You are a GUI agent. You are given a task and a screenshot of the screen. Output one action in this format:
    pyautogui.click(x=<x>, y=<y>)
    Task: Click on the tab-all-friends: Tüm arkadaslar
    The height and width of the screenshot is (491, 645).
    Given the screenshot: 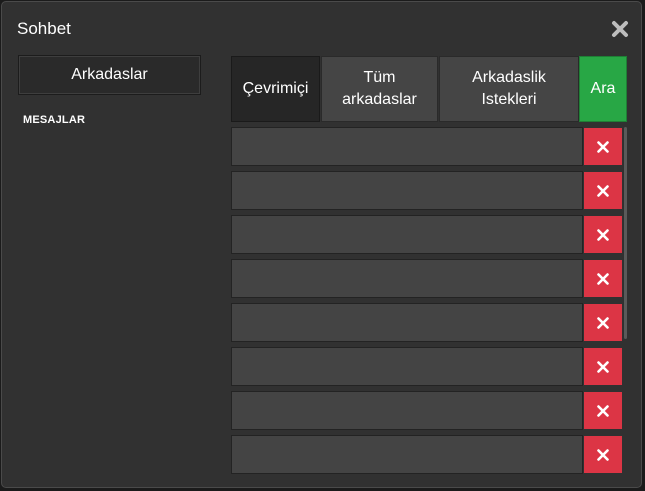 What is the action you would take?
    pyautogui.click(x=379, y=89)
    